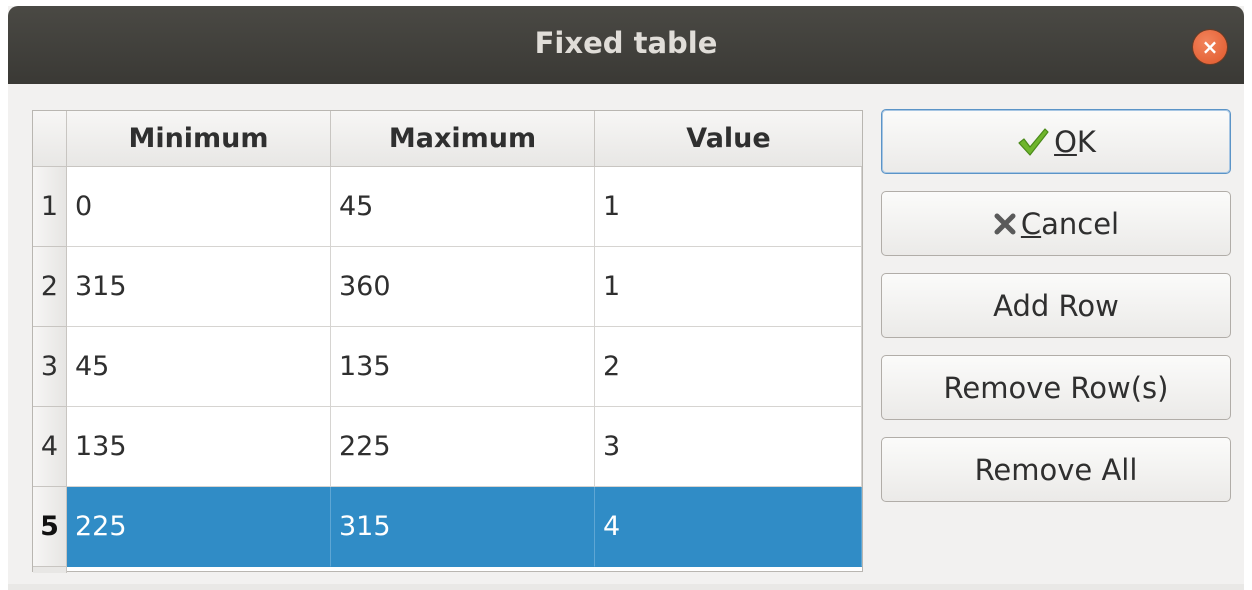 Image resolution: width=1252 pixels, height=590 pixels. I want to click on table-cell-selected: 4, so click(728, 527).